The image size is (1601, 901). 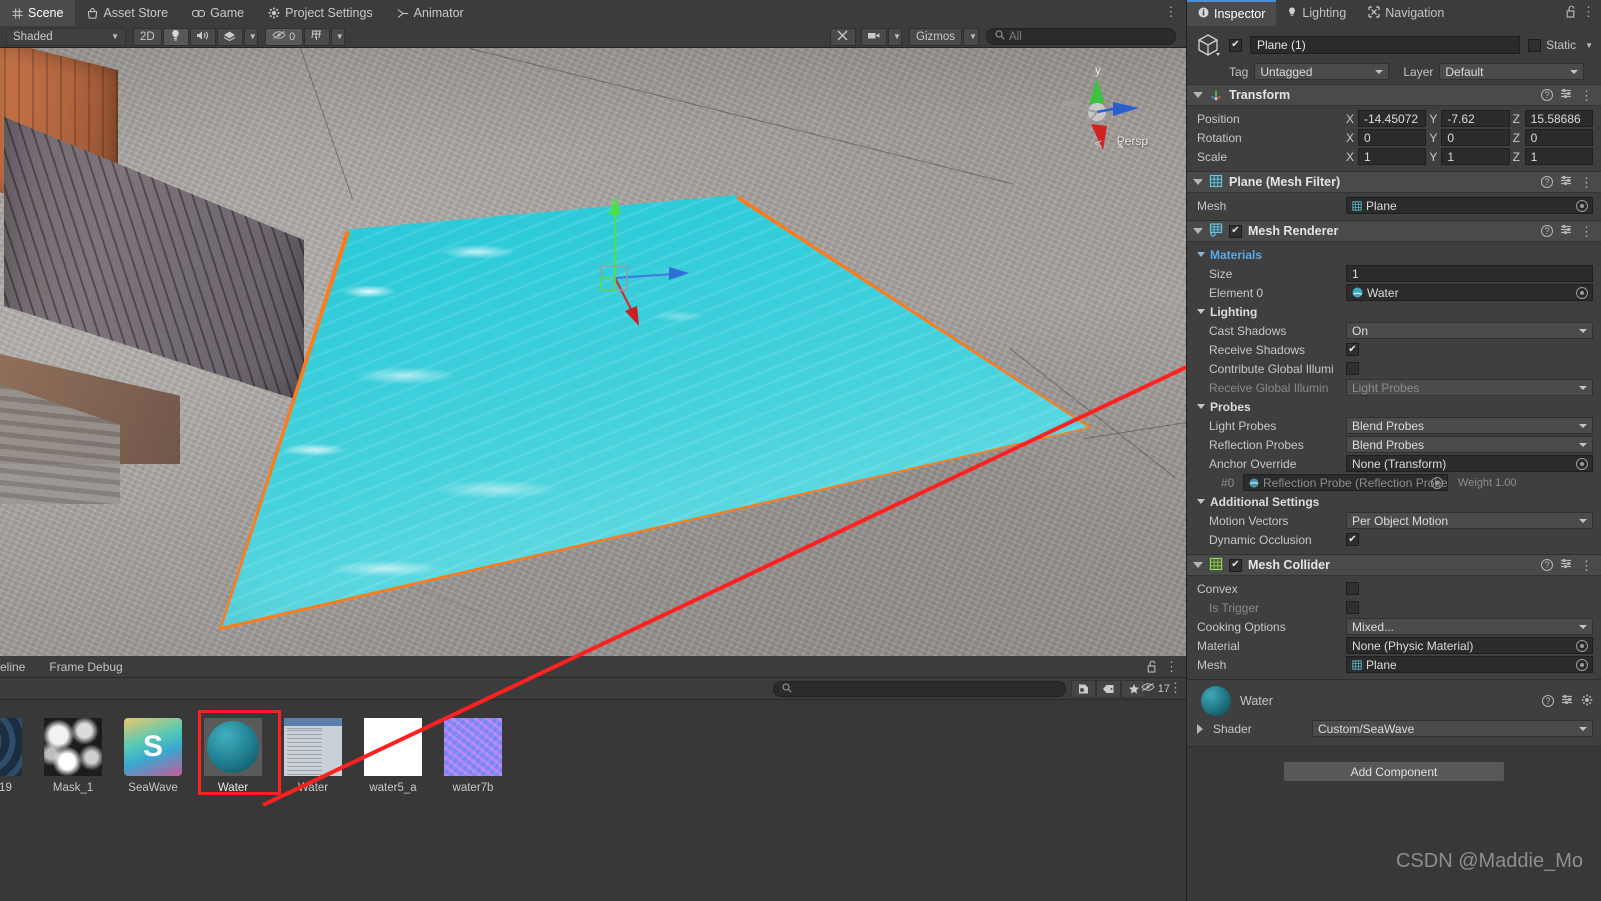 What do you see at coordinates (147, 36) in the screenshot?
I see `toggle-2d-button: 2D` at bounding box center [147, 36].